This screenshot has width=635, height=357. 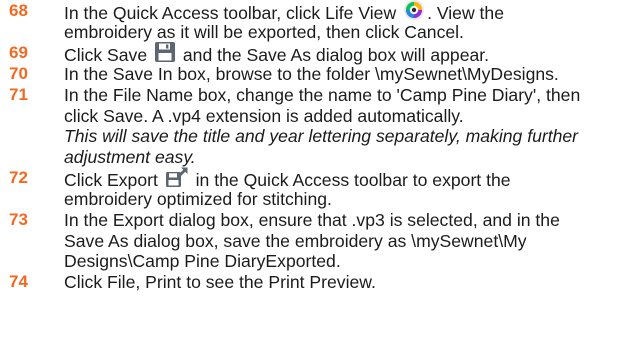 I want to click on step-number: 72, so click(x=18, y=177).